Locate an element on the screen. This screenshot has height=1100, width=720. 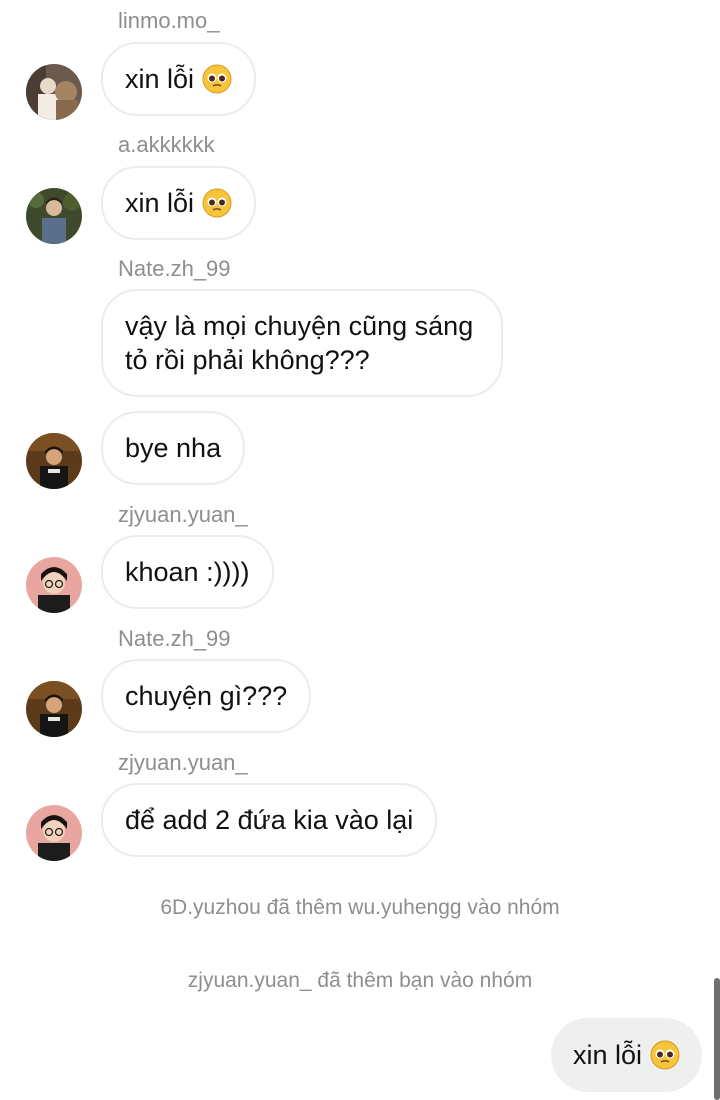
message-text: bye nha is located at coordinates (173, 448).